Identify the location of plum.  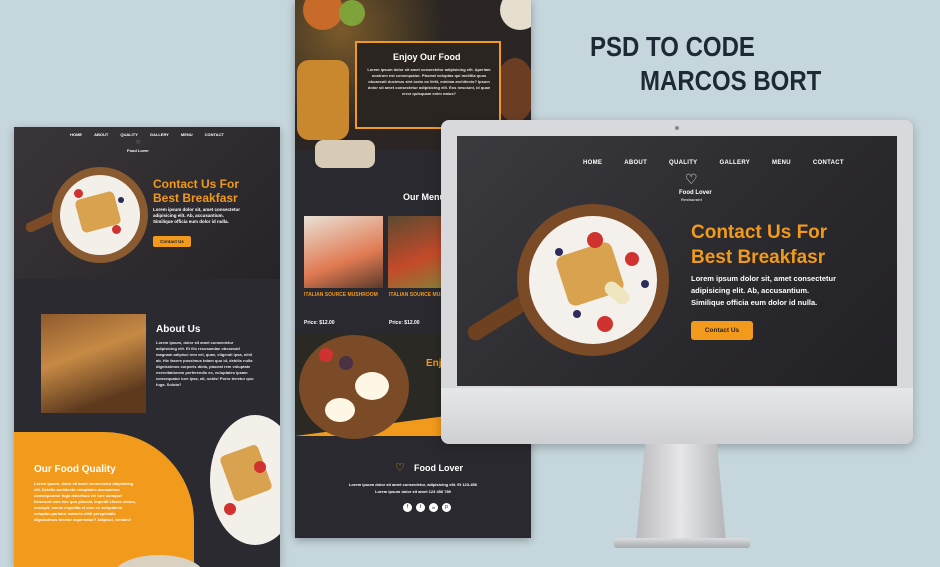
(346, 363).